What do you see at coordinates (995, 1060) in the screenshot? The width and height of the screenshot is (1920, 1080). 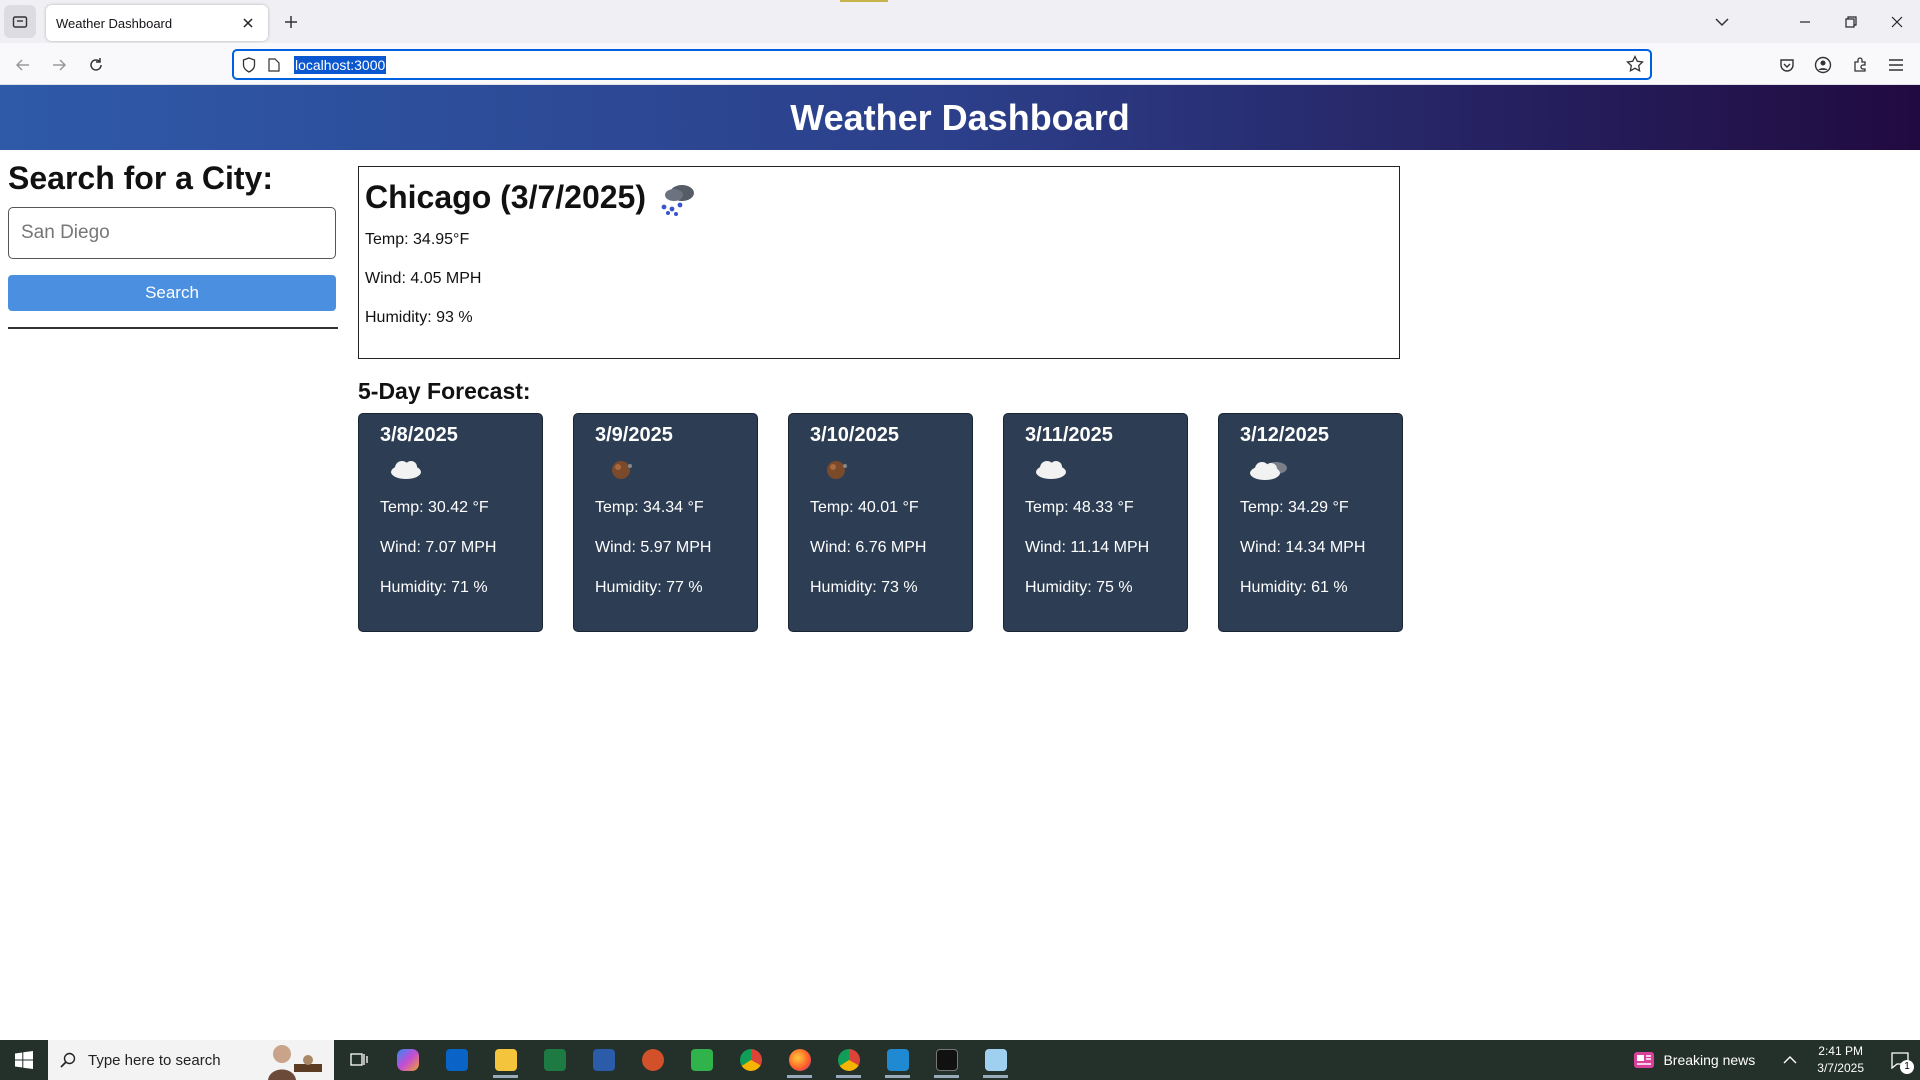 I see `taskbar-notepad` at bounding box center [995, 1060].